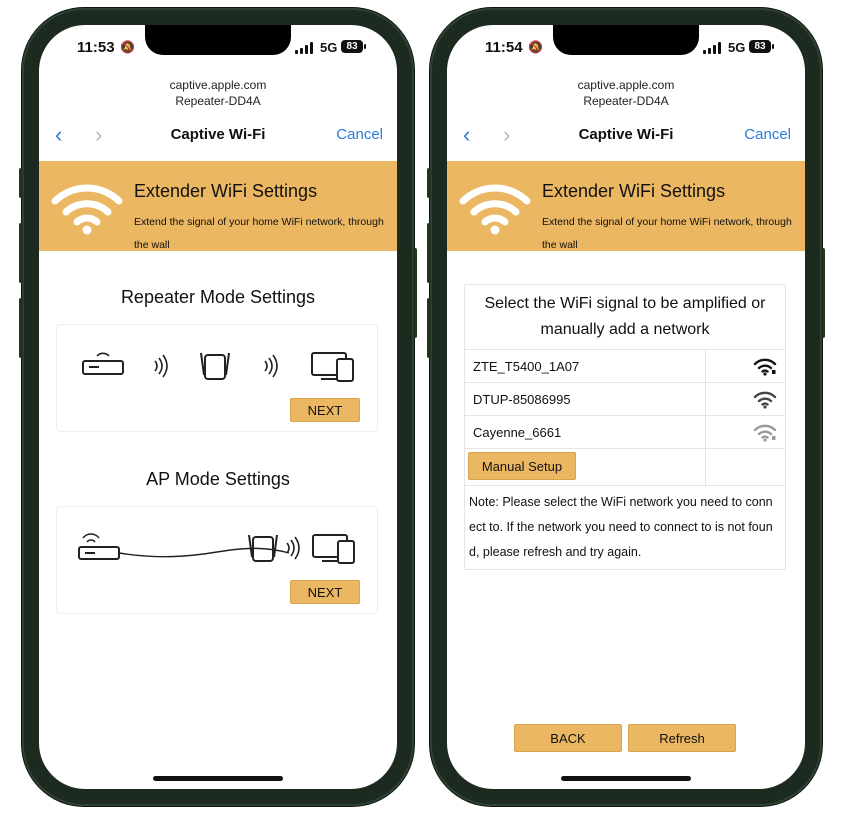 The image size is (851, 813). I want to click on ethernet-cable, so click(204, 552).